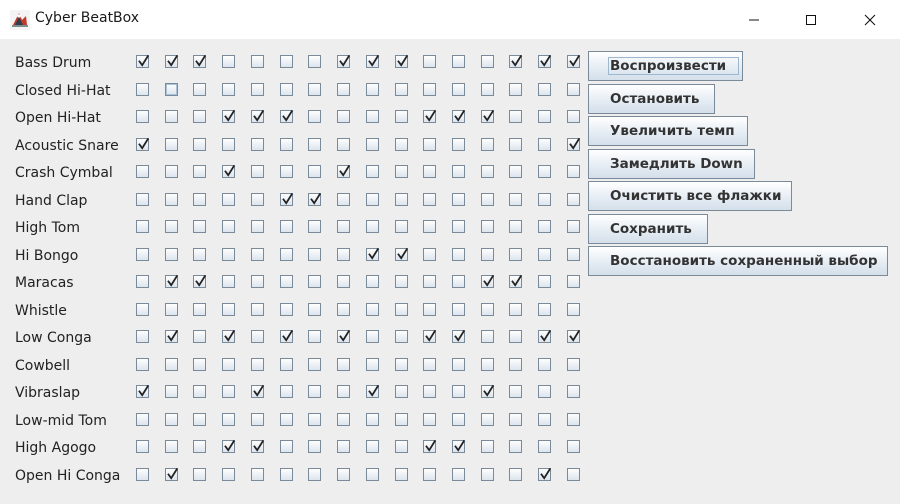  I want to click on minimize-button, so click(754, 19).